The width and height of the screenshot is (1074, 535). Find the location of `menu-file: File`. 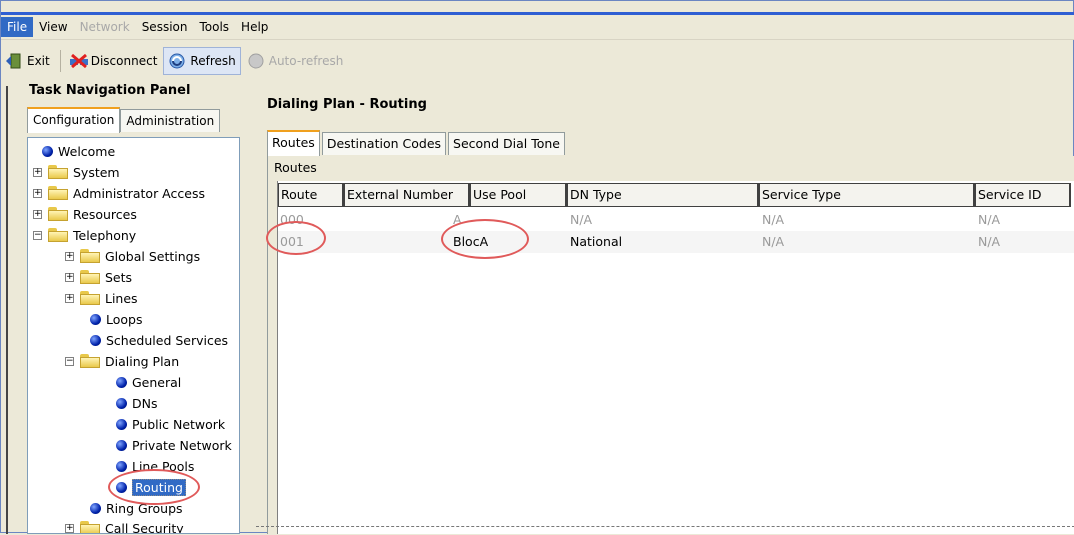

menu-file: File is located at coordinates (17, 27).